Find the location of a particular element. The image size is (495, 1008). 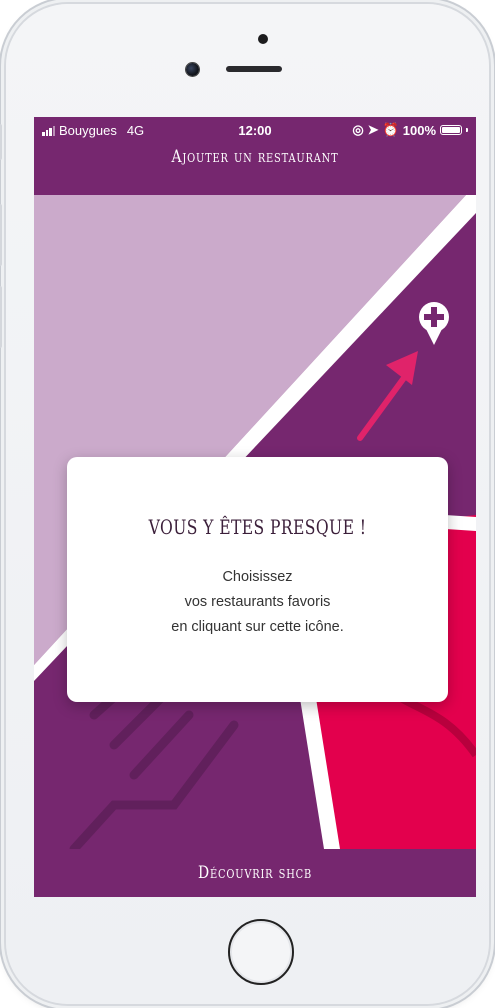

modal-line-2: vos restaurants favoris is located at coordinates (257, 602).